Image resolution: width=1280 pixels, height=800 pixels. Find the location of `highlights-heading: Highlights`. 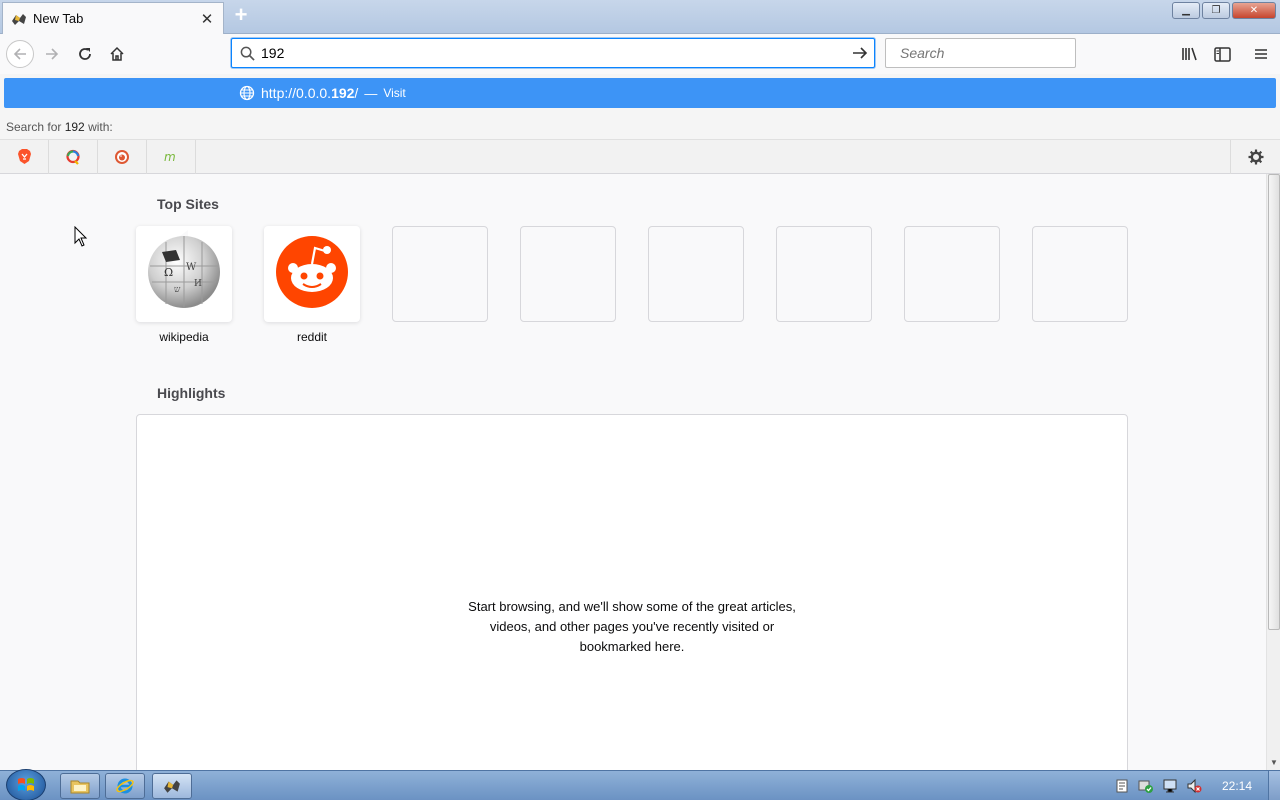

highlights-heading: Highlights is located at coordinates (191, 393).